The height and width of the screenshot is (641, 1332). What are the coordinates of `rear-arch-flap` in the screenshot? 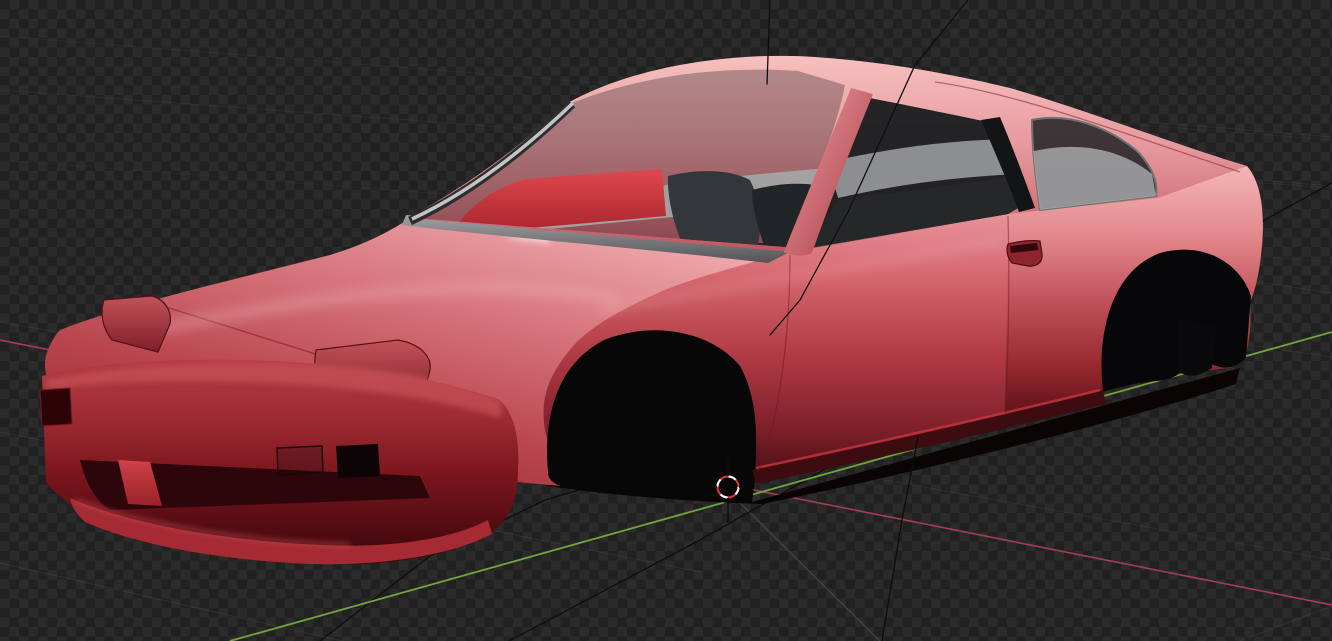 It's located at (1197, 347).